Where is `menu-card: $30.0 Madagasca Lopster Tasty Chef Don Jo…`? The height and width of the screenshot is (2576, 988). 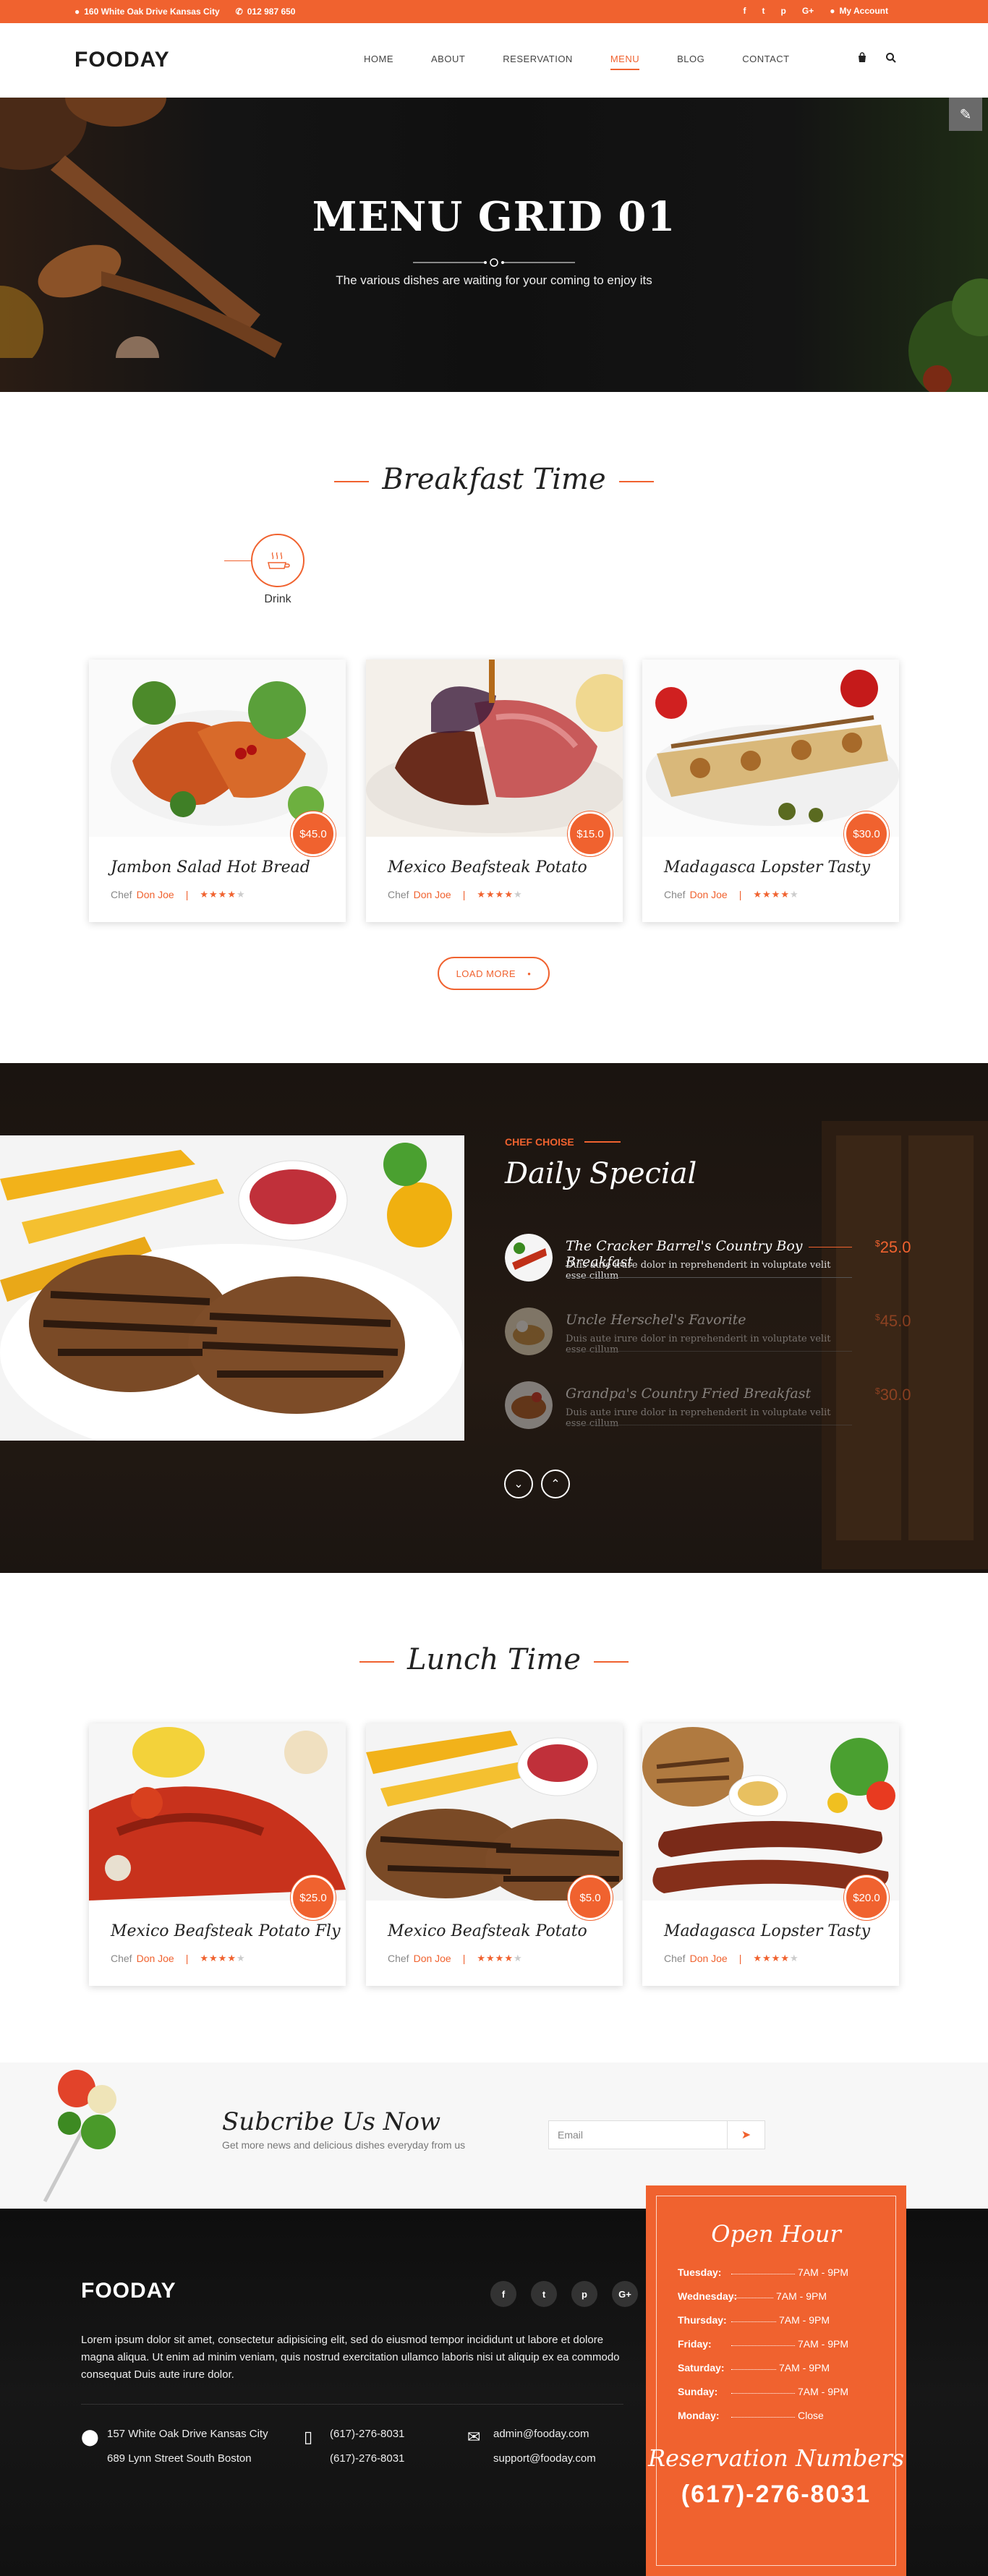 menu-card: $30.0 Madagasca Lopster Tasty Chef Don Jo… is located at coordinates (770, 791).